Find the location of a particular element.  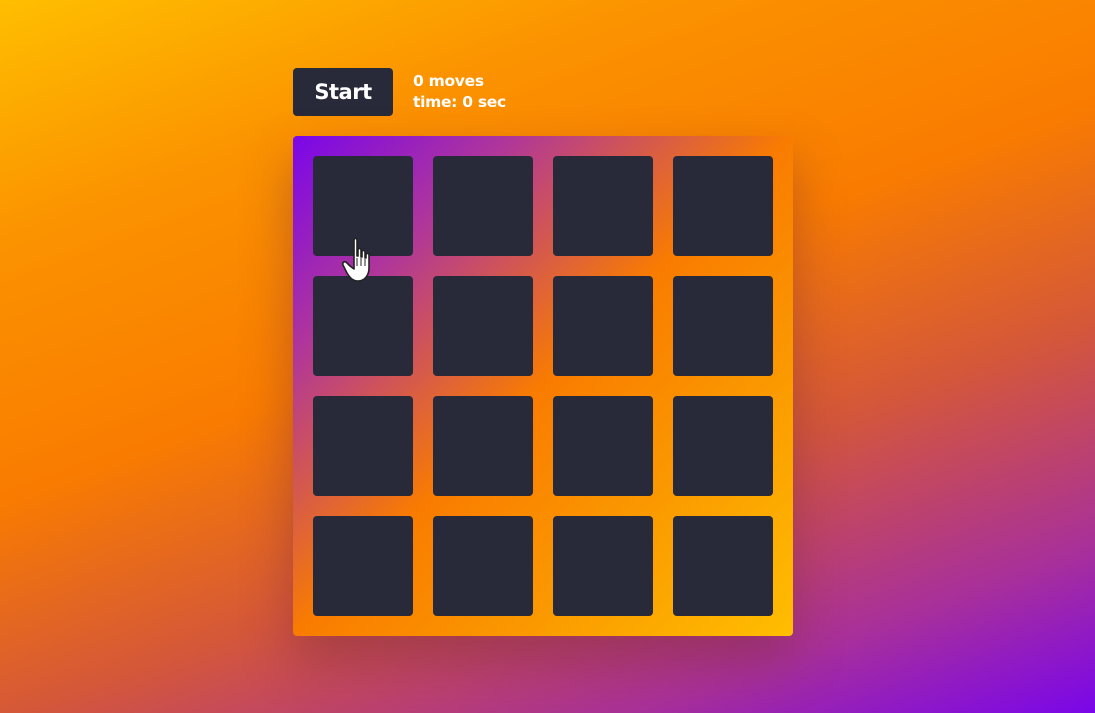

moves-label: moves is located at coordinates (456, 81).